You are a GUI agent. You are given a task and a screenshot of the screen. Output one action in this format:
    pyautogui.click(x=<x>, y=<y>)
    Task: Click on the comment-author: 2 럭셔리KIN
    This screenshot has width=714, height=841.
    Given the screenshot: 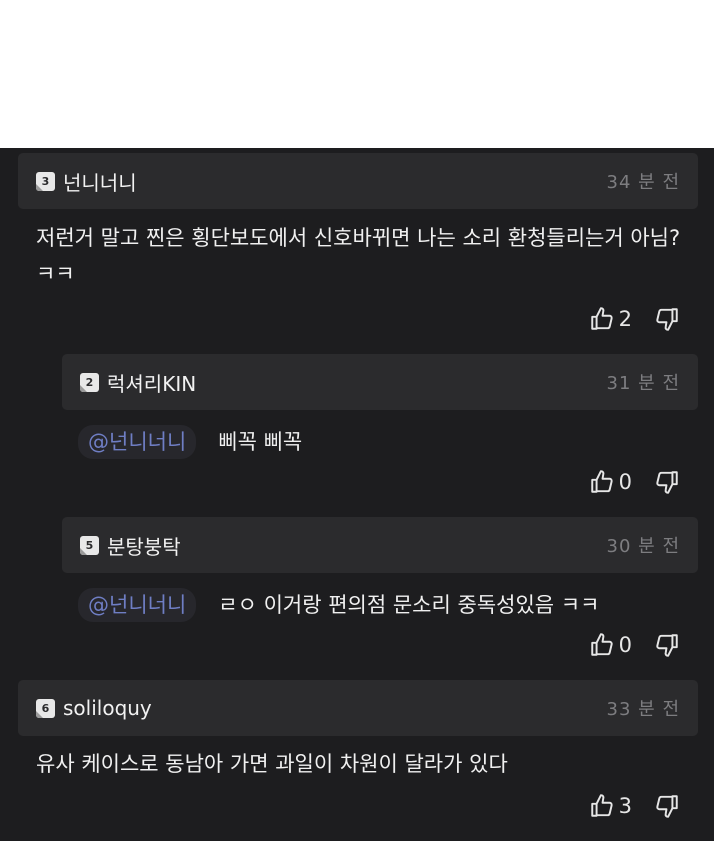 What is the action you would take?
    pyautogui.click(x=138, y=382)
    